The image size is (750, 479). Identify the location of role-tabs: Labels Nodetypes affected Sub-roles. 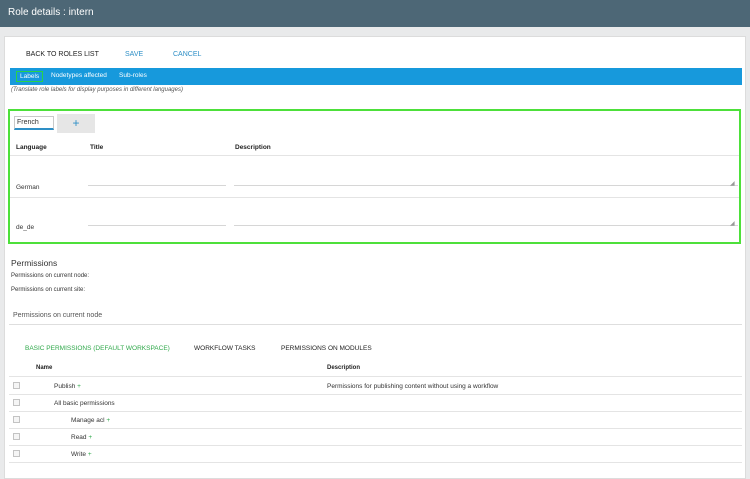
(376, 76).